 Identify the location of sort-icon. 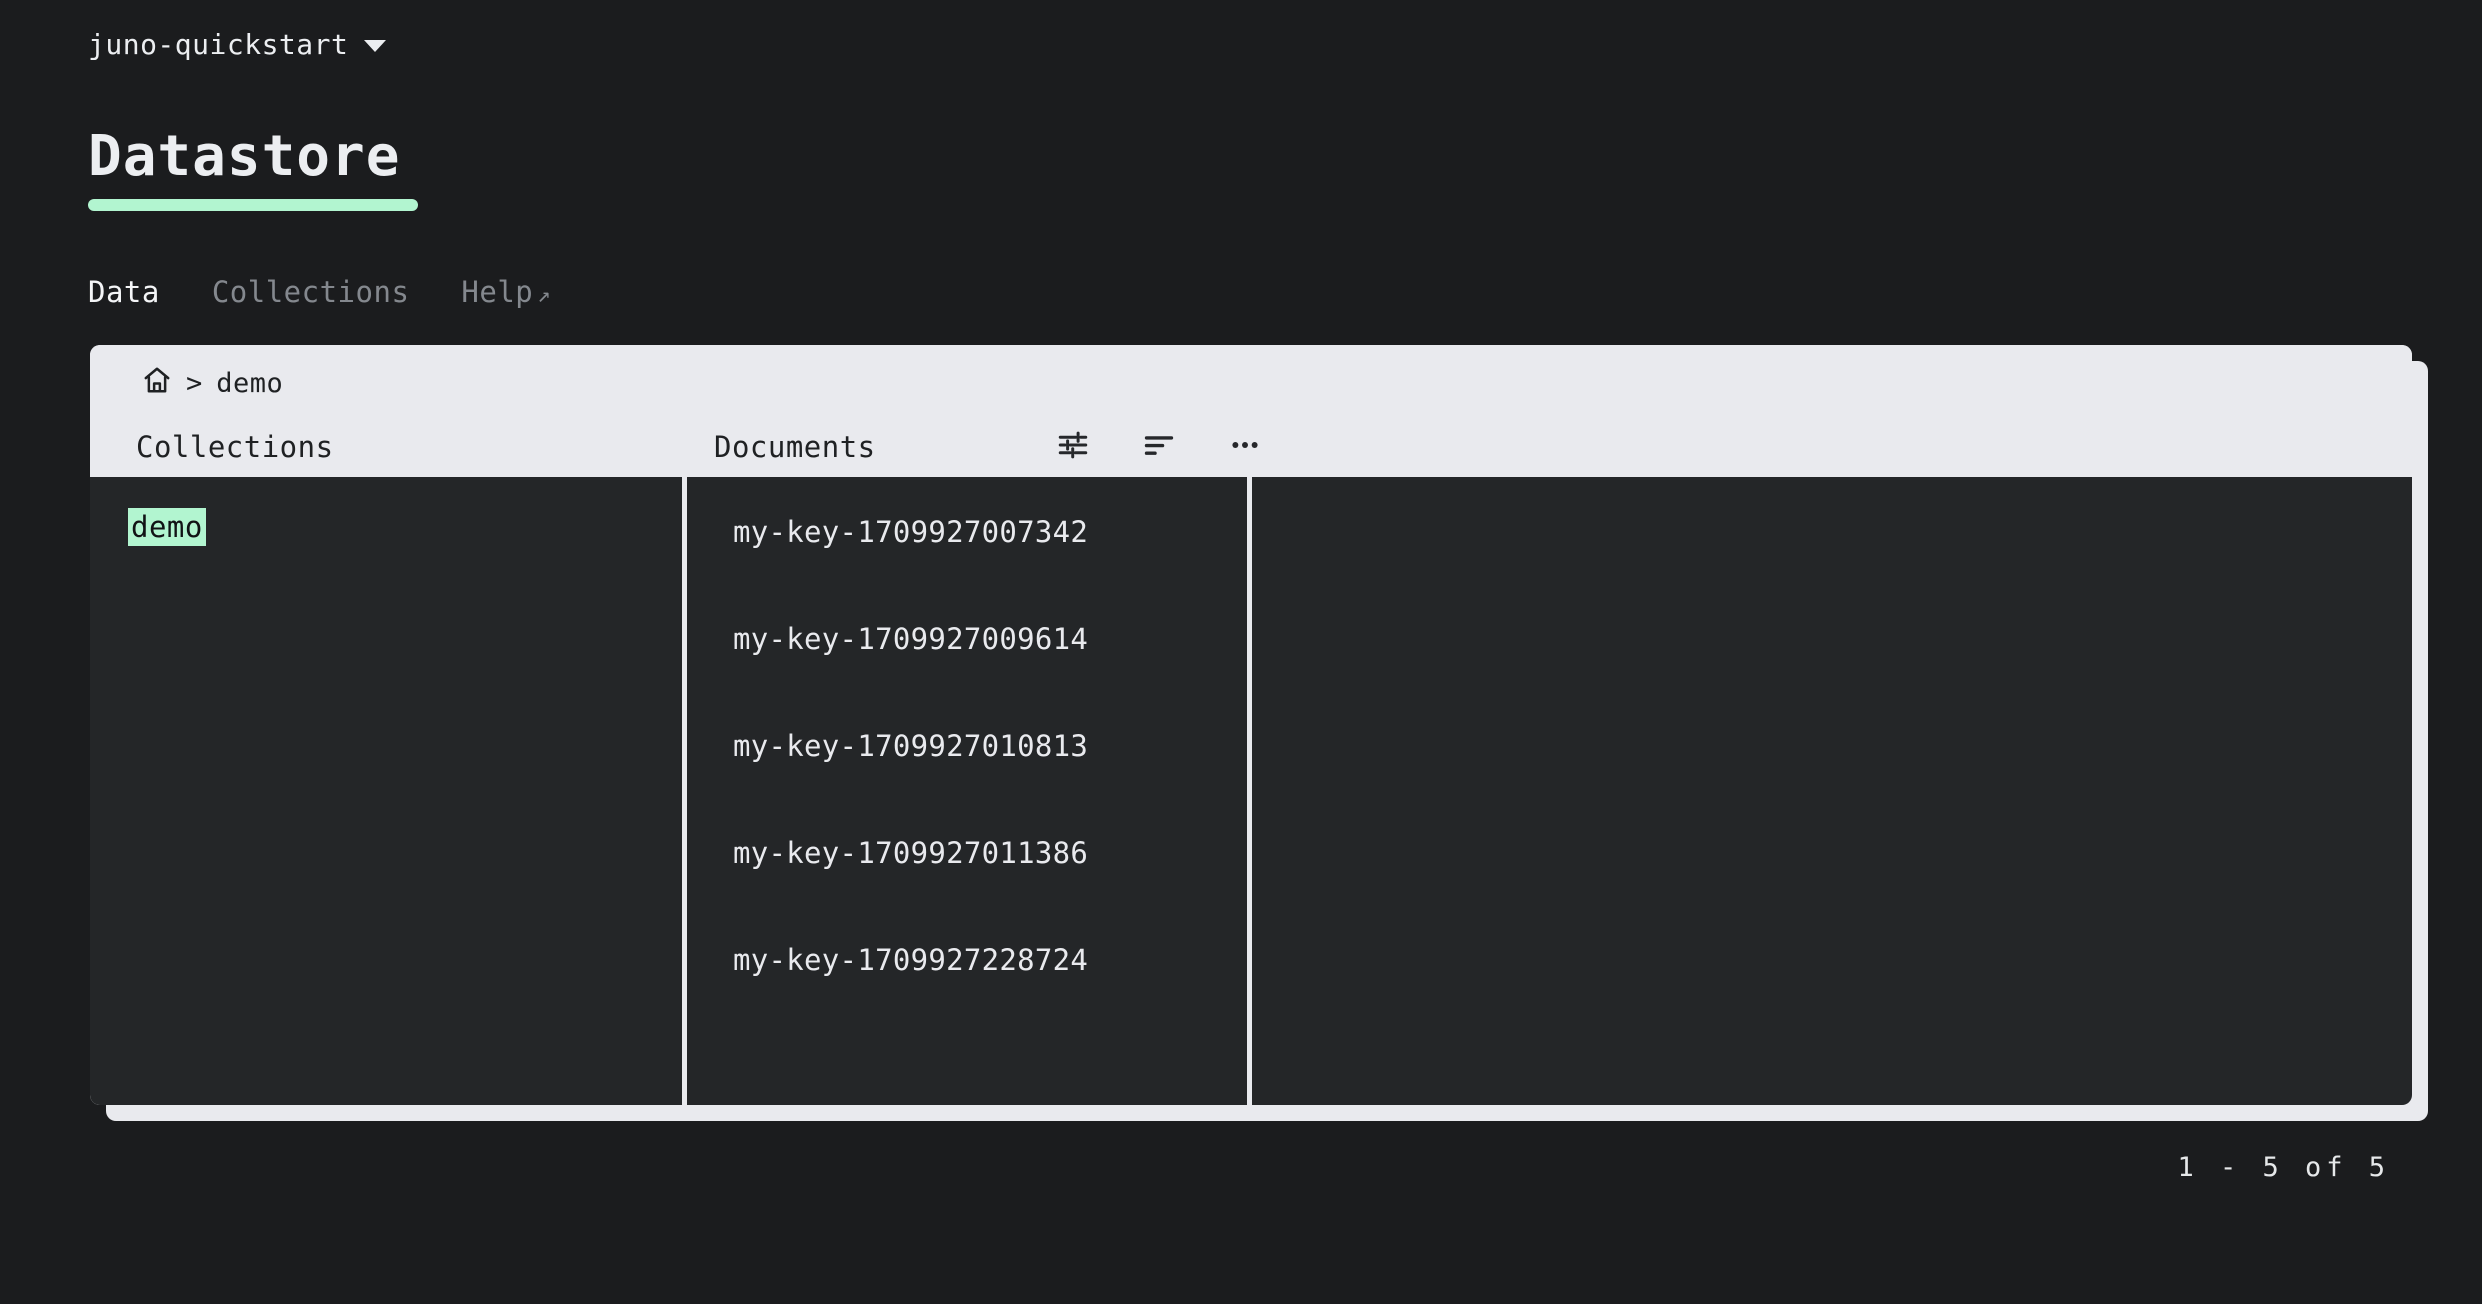
(1159, 445).